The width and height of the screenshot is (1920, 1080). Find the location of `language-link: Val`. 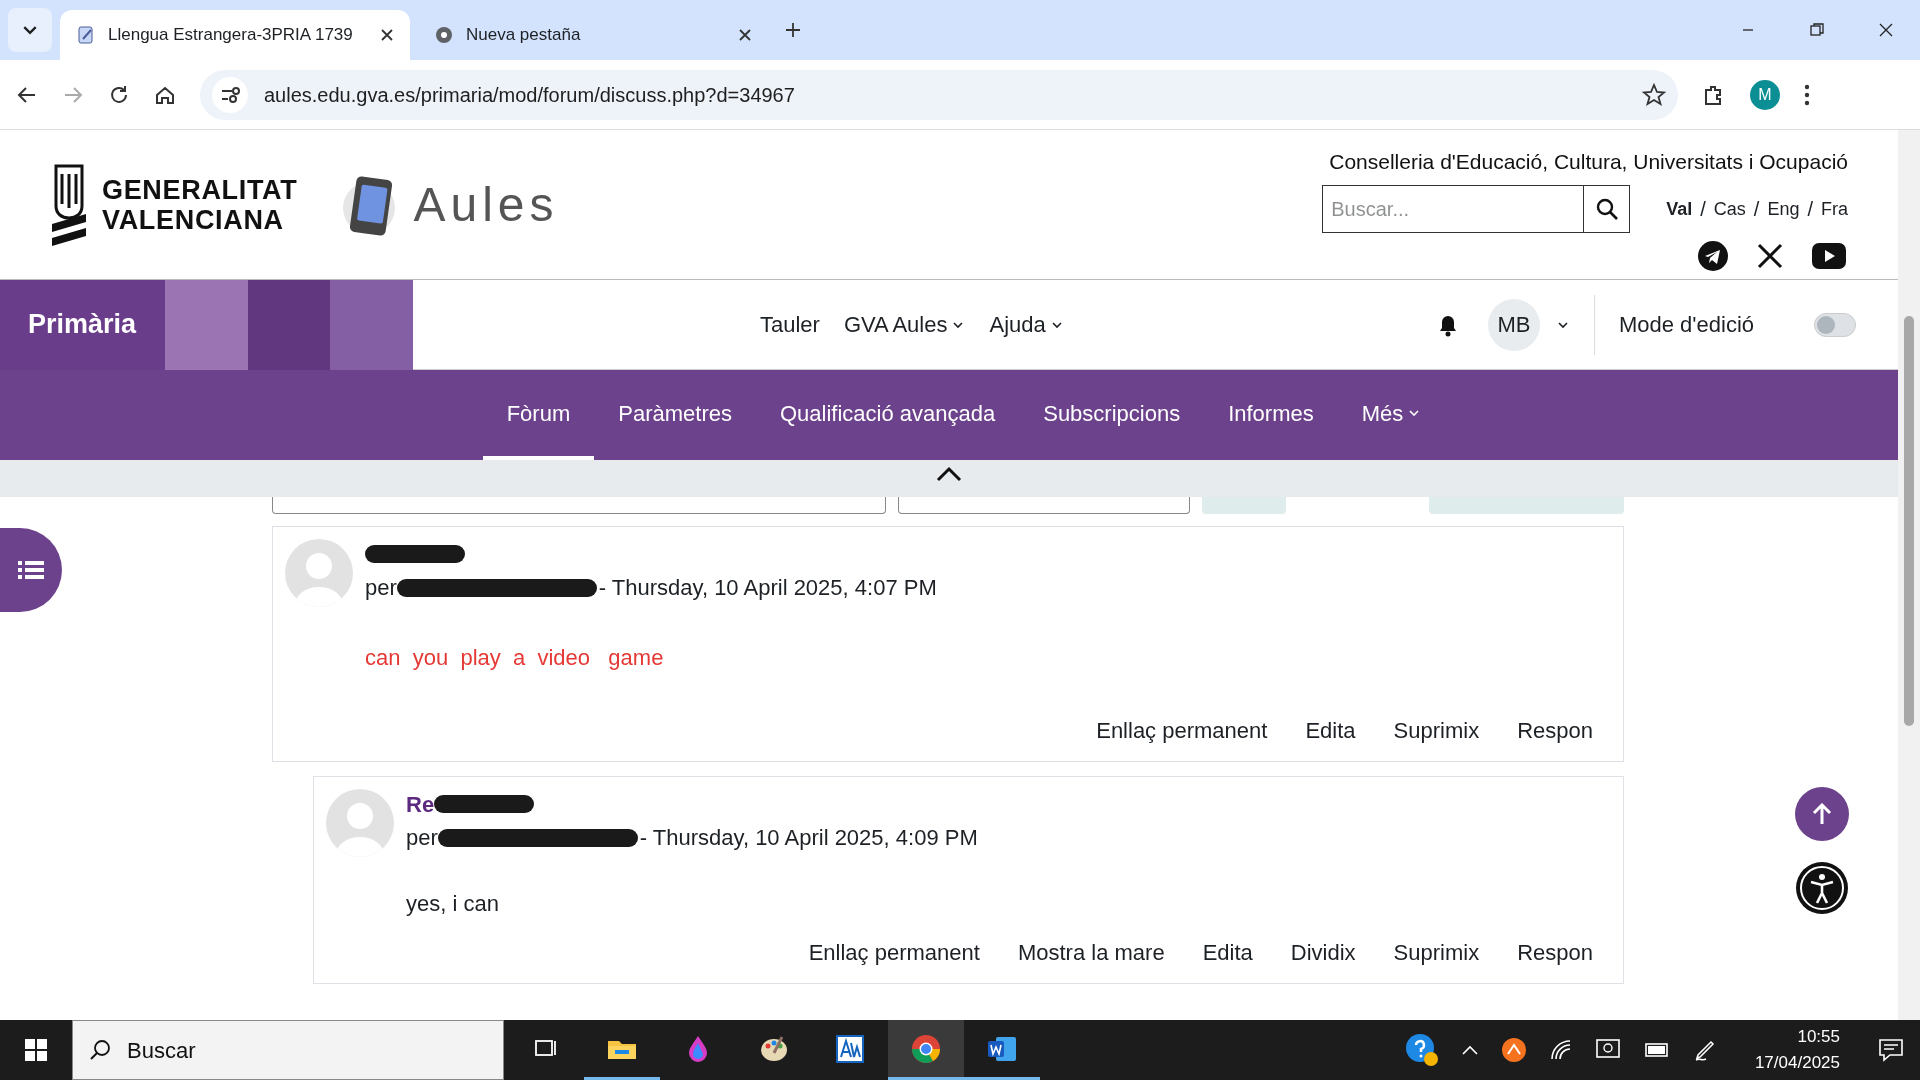

language-link: Val is located at coordinates (1679, 209).